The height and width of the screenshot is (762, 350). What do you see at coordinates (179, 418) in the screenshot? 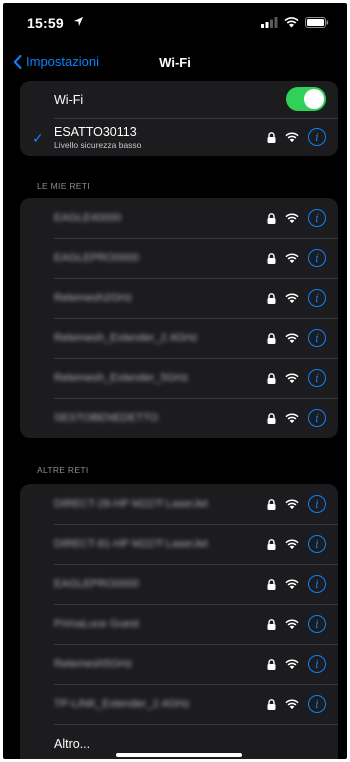
I see `network-row: SESTOBENEDETTO i` at bounding box center [179, 418].